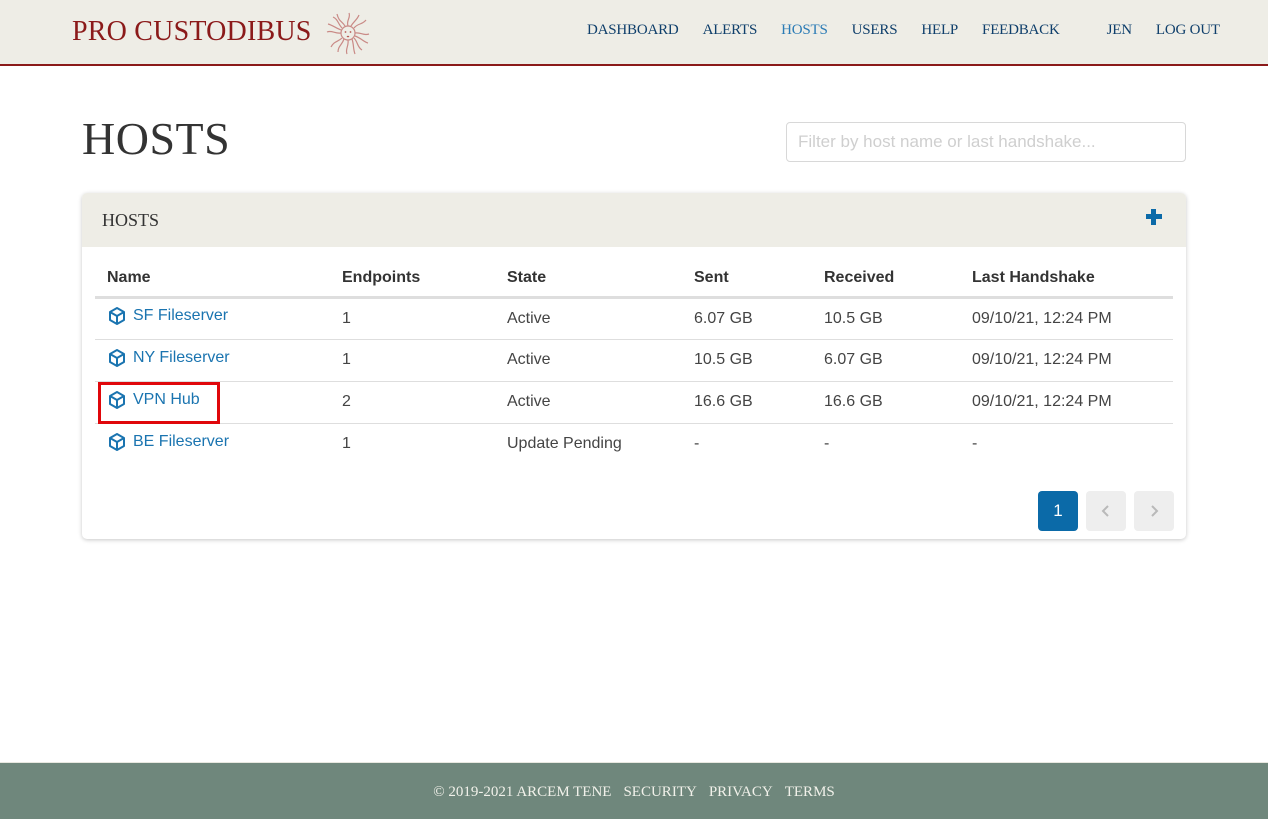 Image resolution: width=1268 pixels, height=819 pixels. I want to click on cell-name: NY Fileserver, so click(212, 360).